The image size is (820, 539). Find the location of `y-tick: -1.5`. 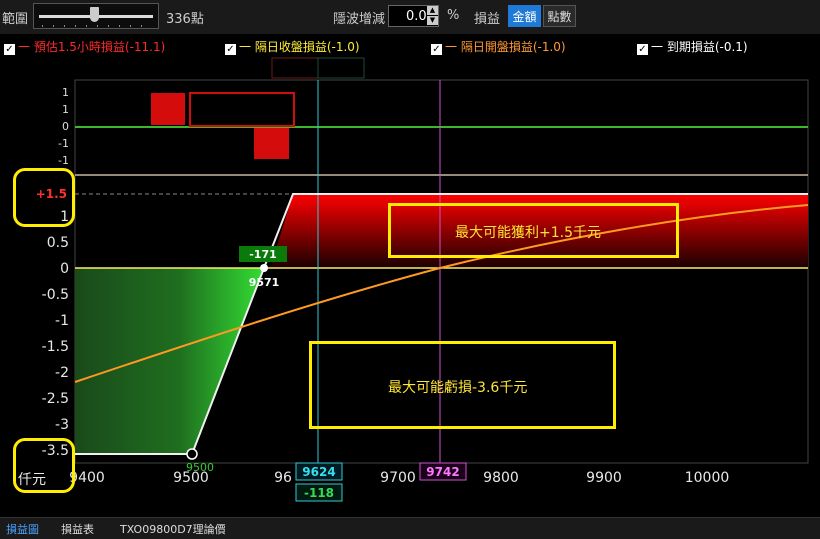

y-tick: -1.5 is located at coordinates (55, 347).